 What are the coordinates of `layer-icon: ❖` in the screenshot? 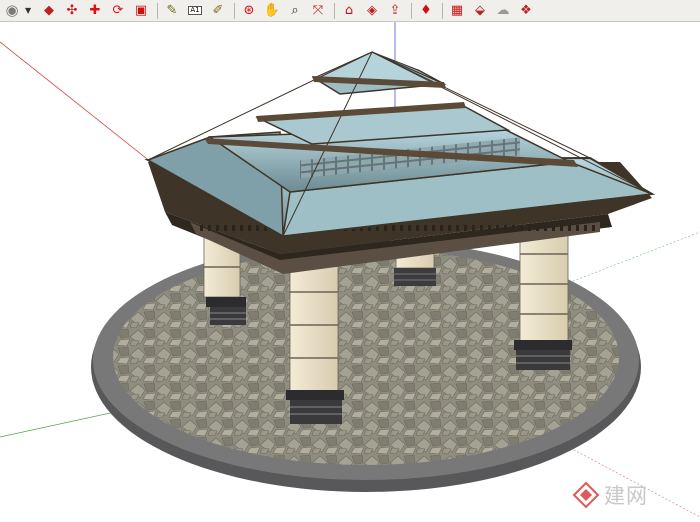 It's located at (526, 10).